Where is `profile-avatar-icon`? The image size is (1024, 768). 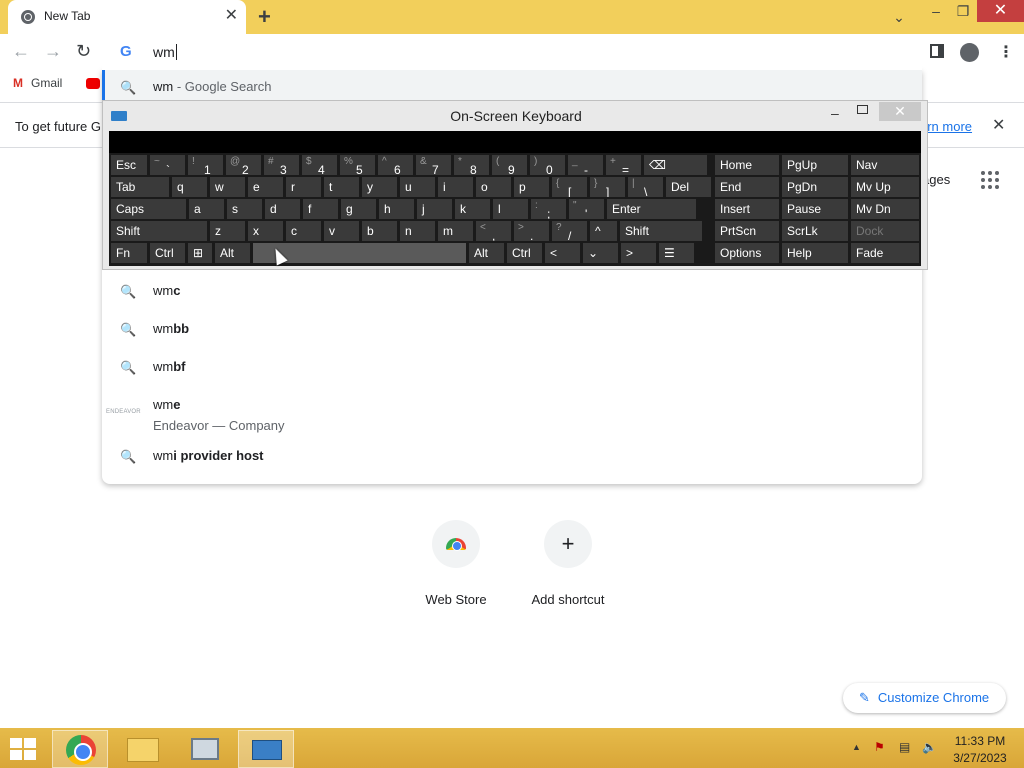 profile-avatar-icon is located at coordinates (969, 52).